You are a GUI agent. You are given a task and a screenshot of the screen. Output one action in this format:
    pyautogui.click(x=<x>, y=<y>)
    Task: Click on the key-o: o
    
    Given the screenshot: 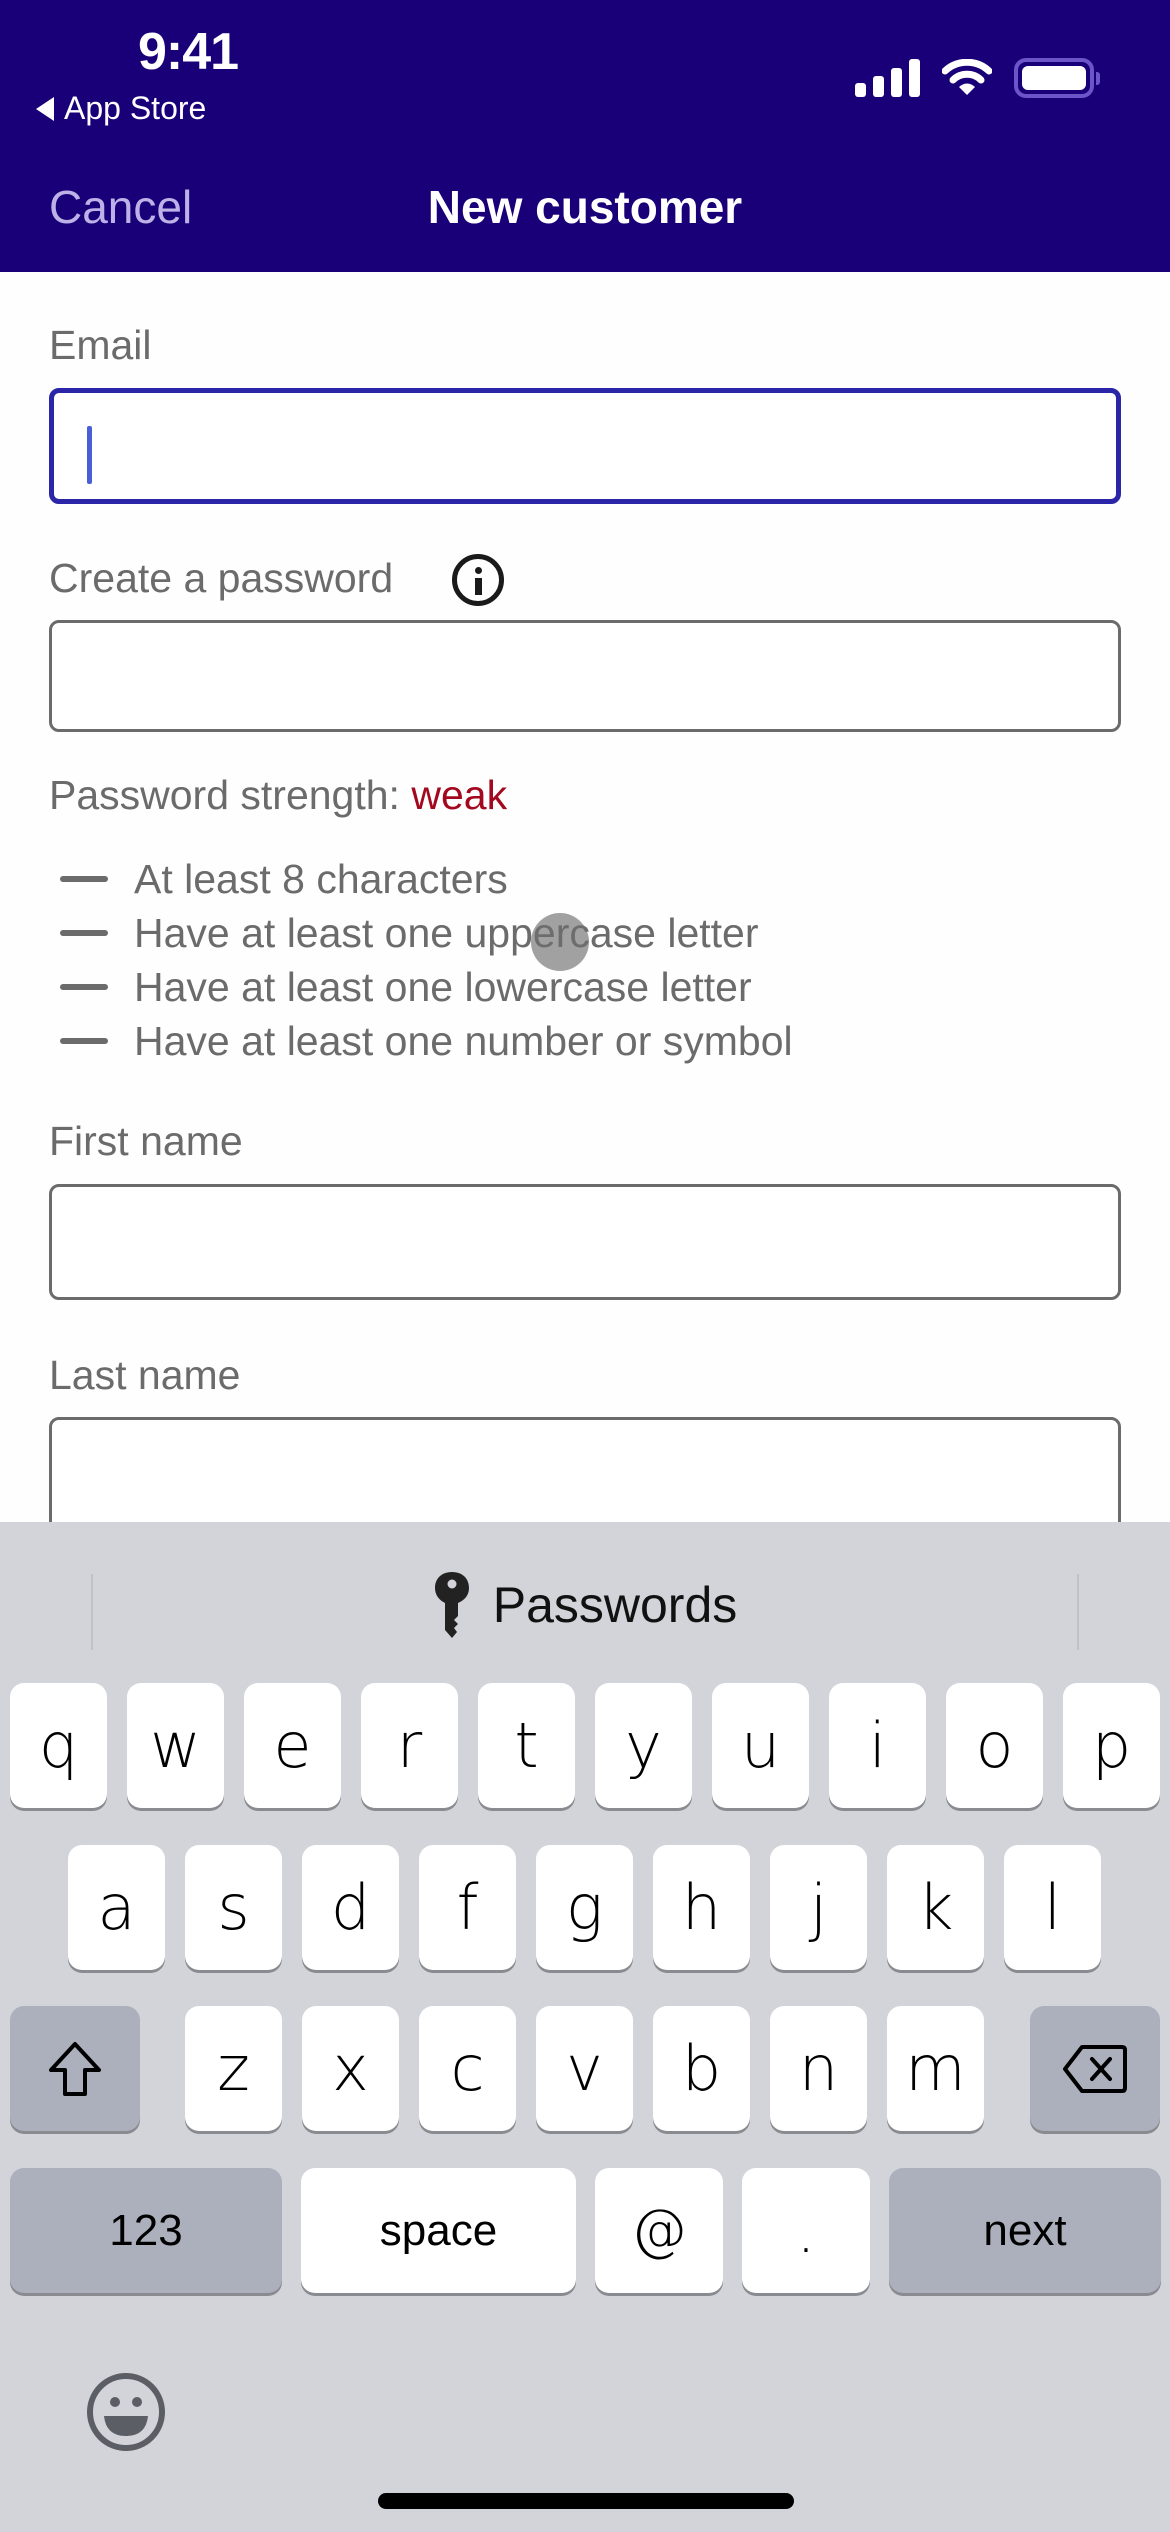 What is the action you would take?
    pyautogui.click(x=994, y=1745)
    